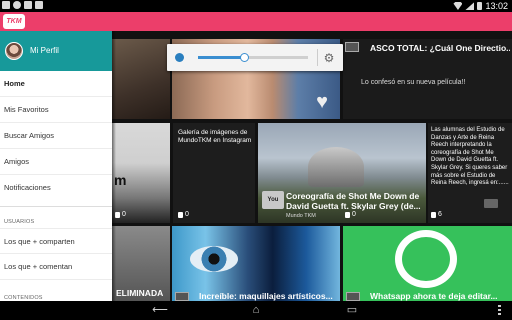 Image resolution: width=512 pixels, height=320 pixels. What do you see at coordinates (14, 51) in the screenshot?
I see `avatar` at bounding box center [14, 51].